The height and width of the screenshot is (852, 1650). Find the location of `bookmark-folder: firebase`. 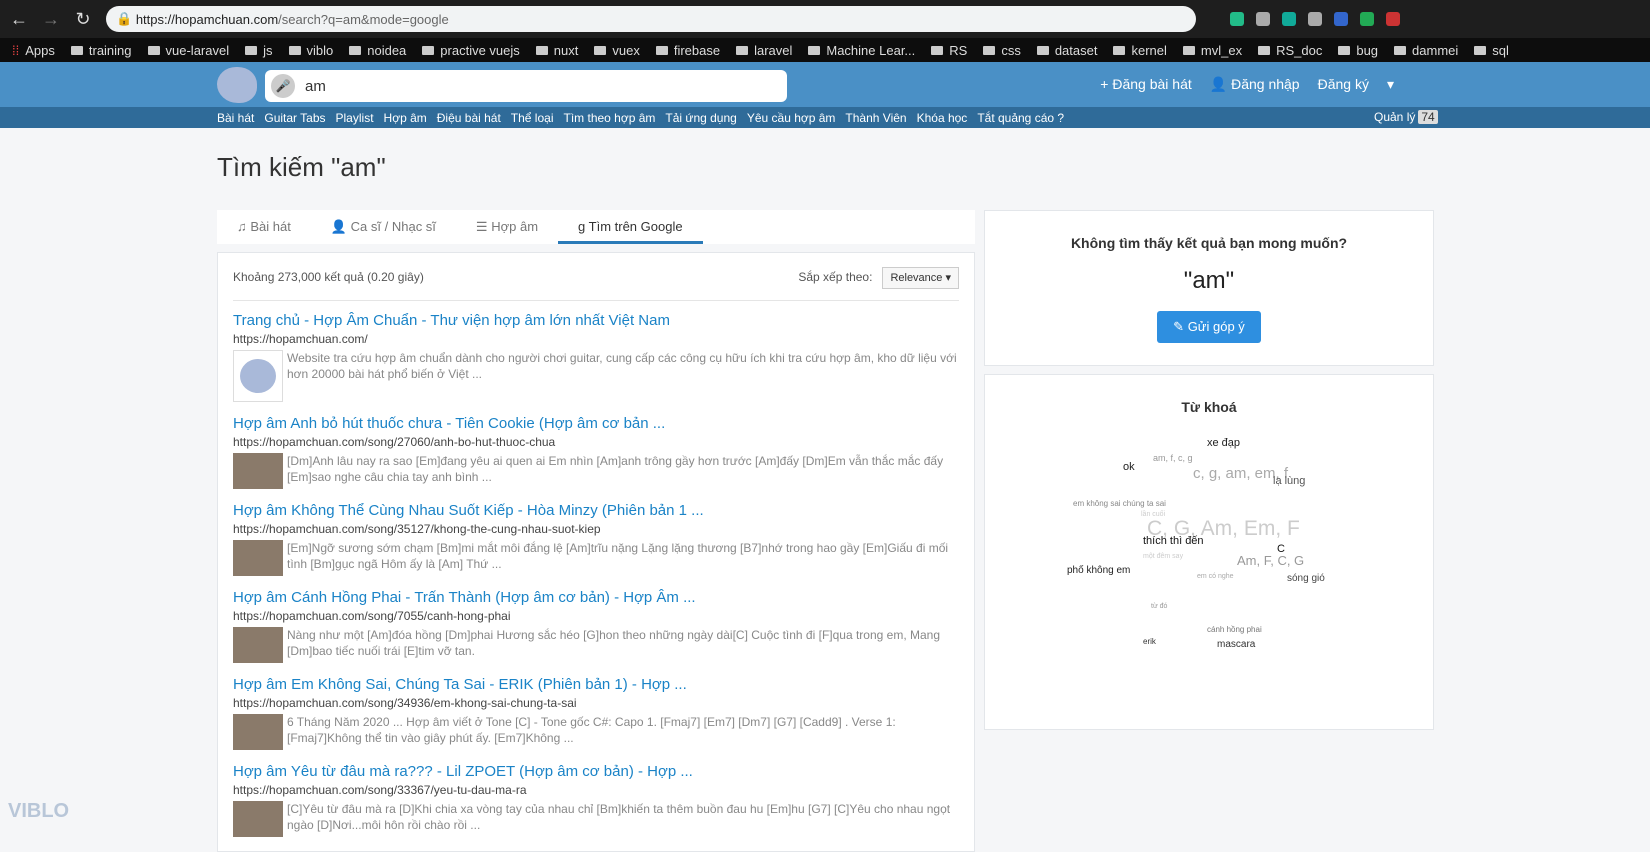

bookmark-folder: firebase is located at coordinates (687, 50).